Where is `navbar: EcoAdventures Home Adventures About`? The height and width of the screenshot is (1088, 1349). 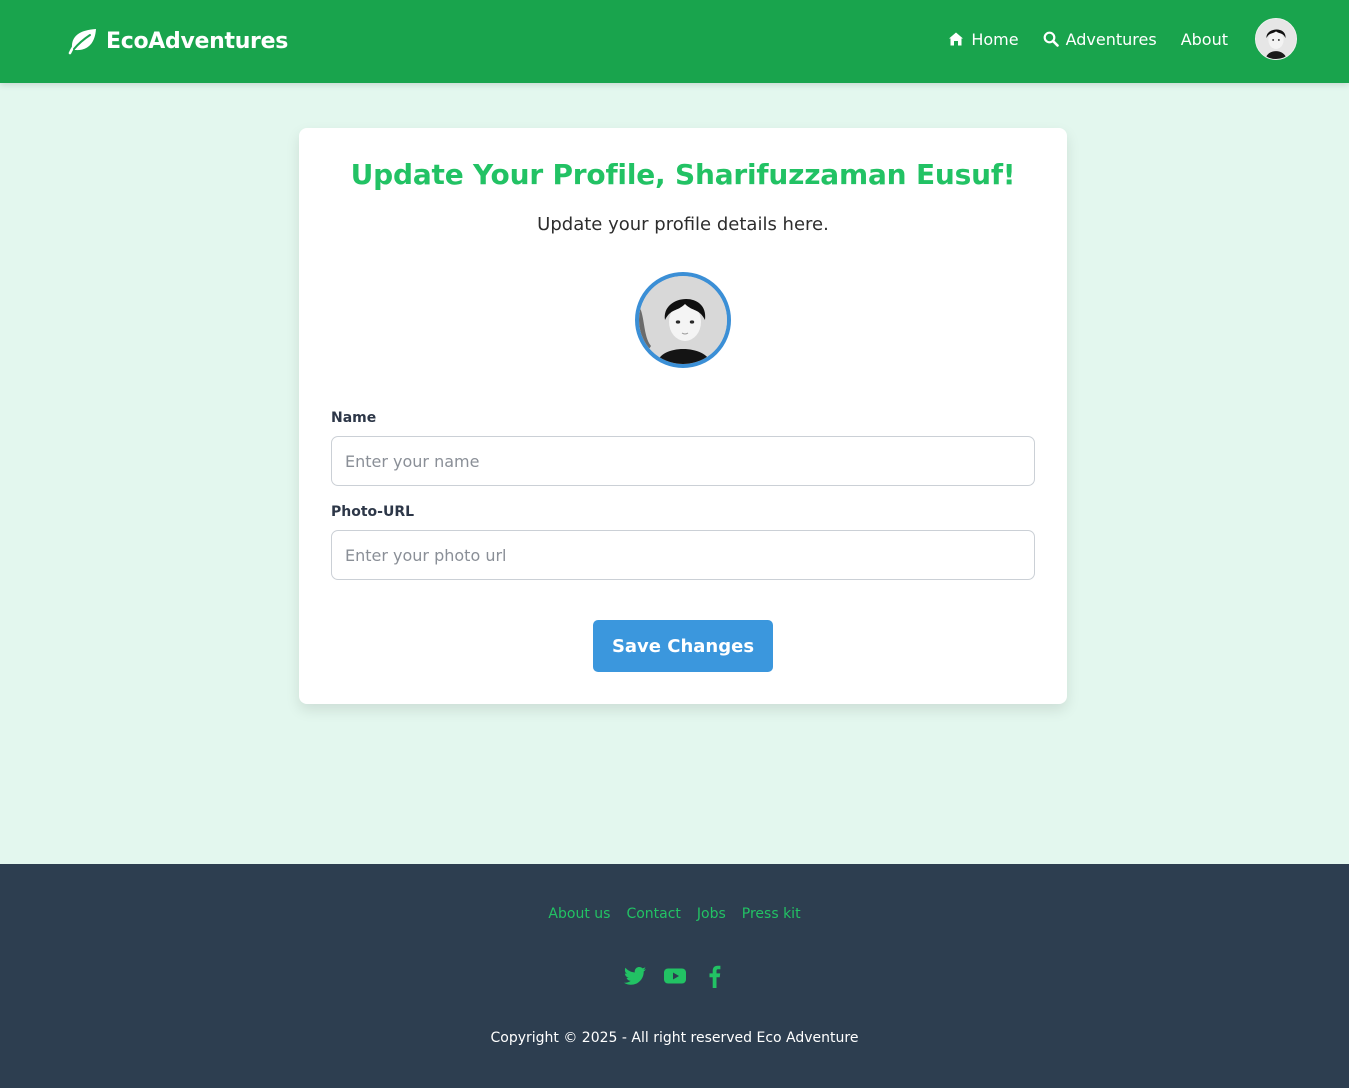 navbar: EcoAdventures Home Adventures About is located at coordinates (674, 41).